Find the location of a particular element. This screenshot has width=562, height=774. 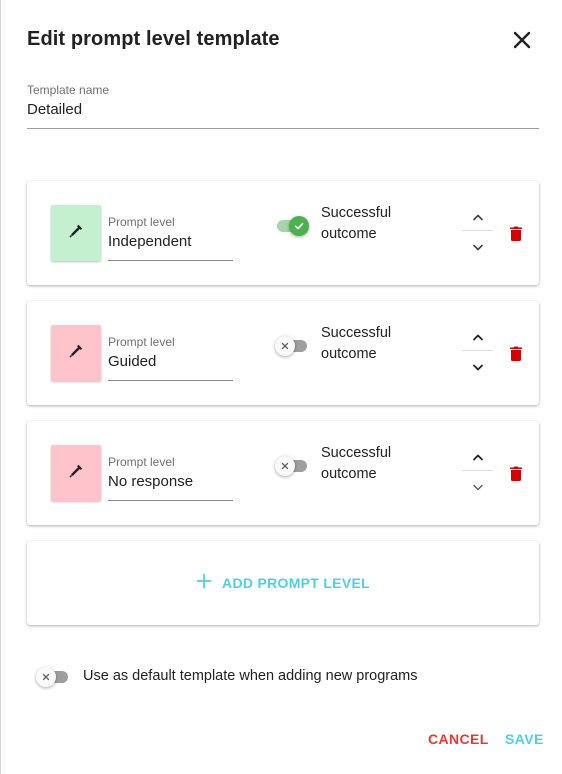

prompt-level-input: No response is located at coordinates (150, 481).